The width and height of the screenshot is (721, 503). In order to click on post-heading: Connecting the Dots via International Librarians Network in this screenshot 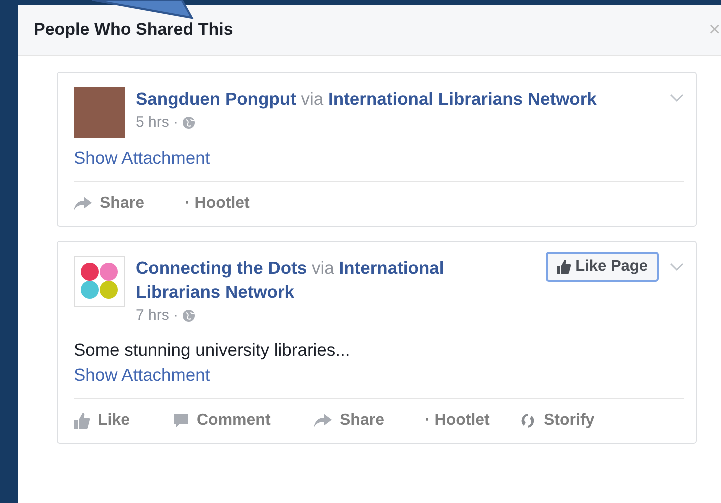, I will do `click(305, 280)`.